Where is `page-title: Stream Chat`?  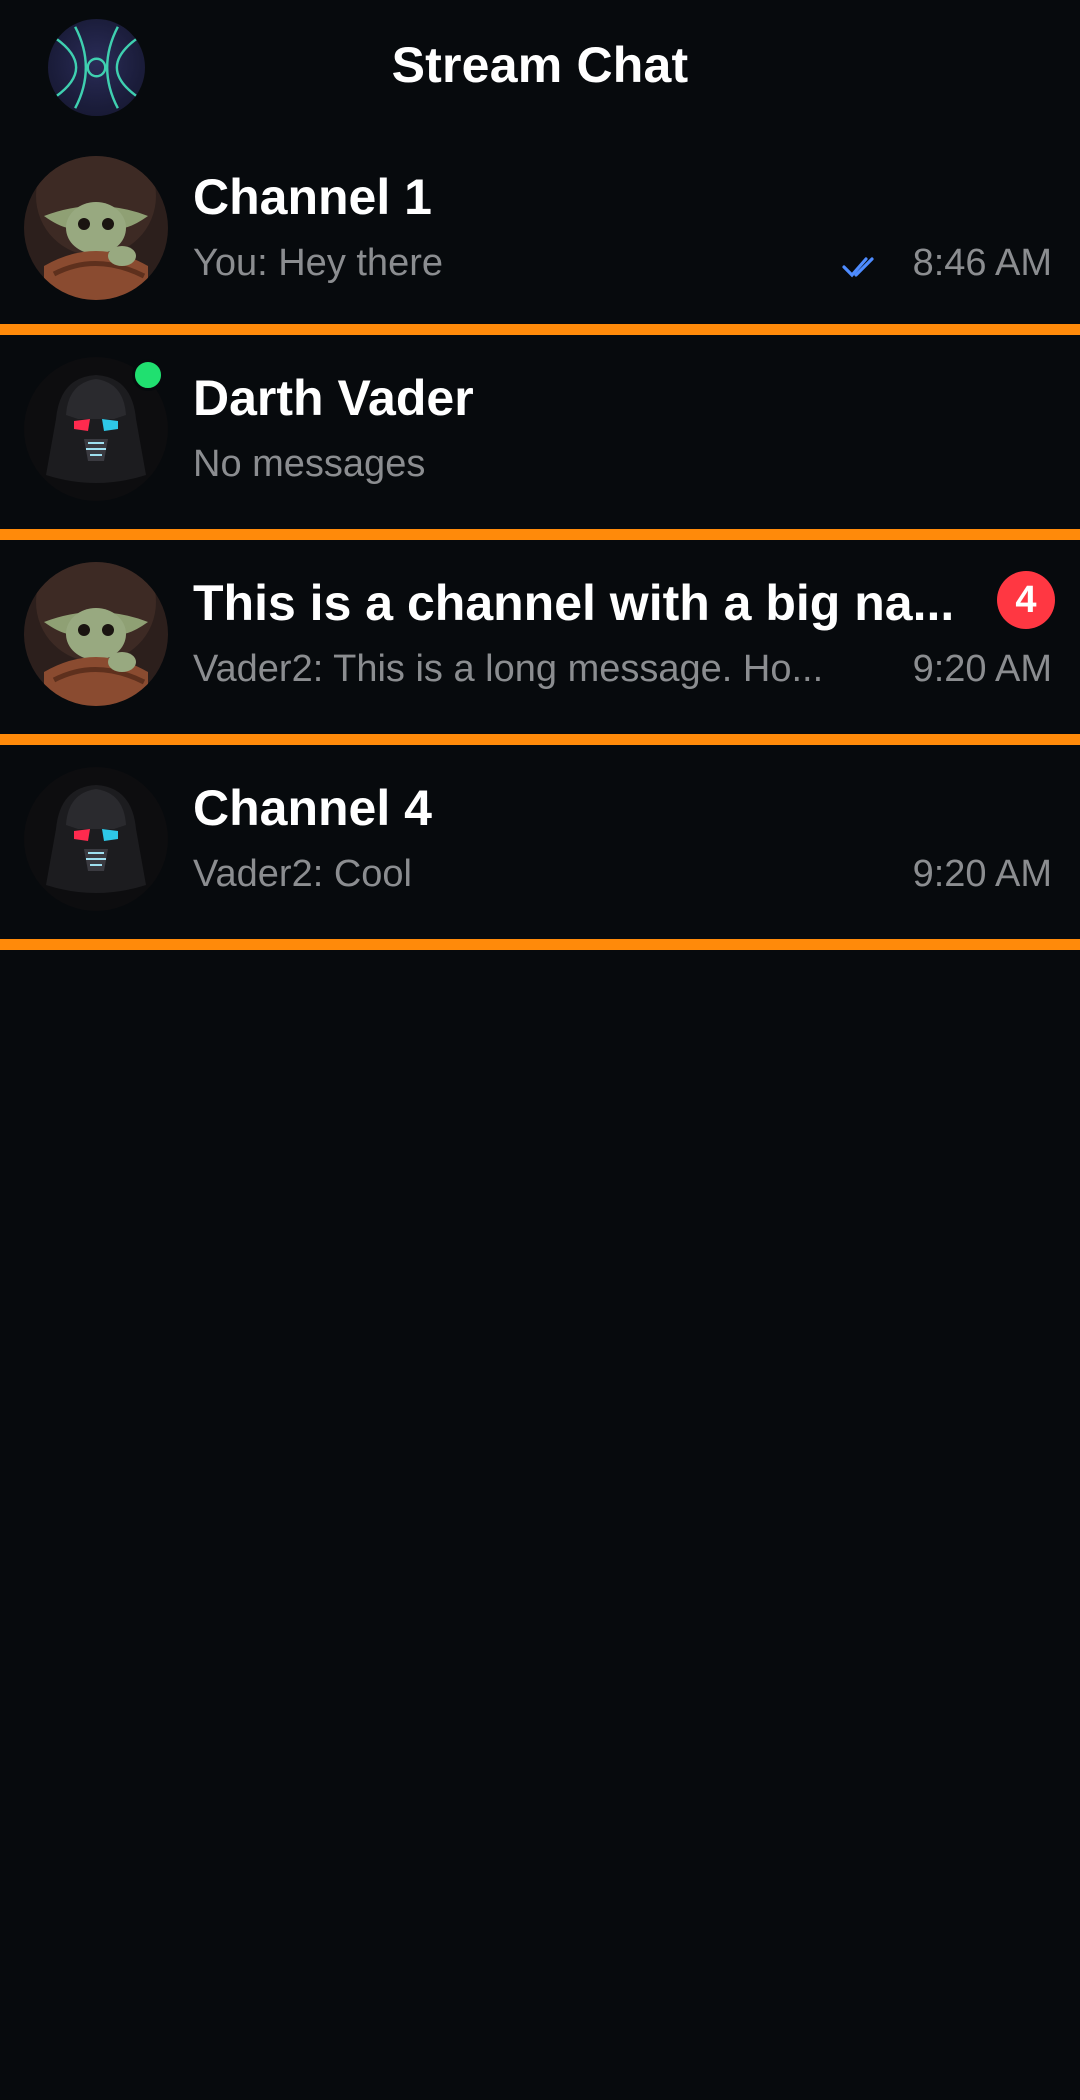
page-title: Stream Chat is located at coordinates (540, 65).